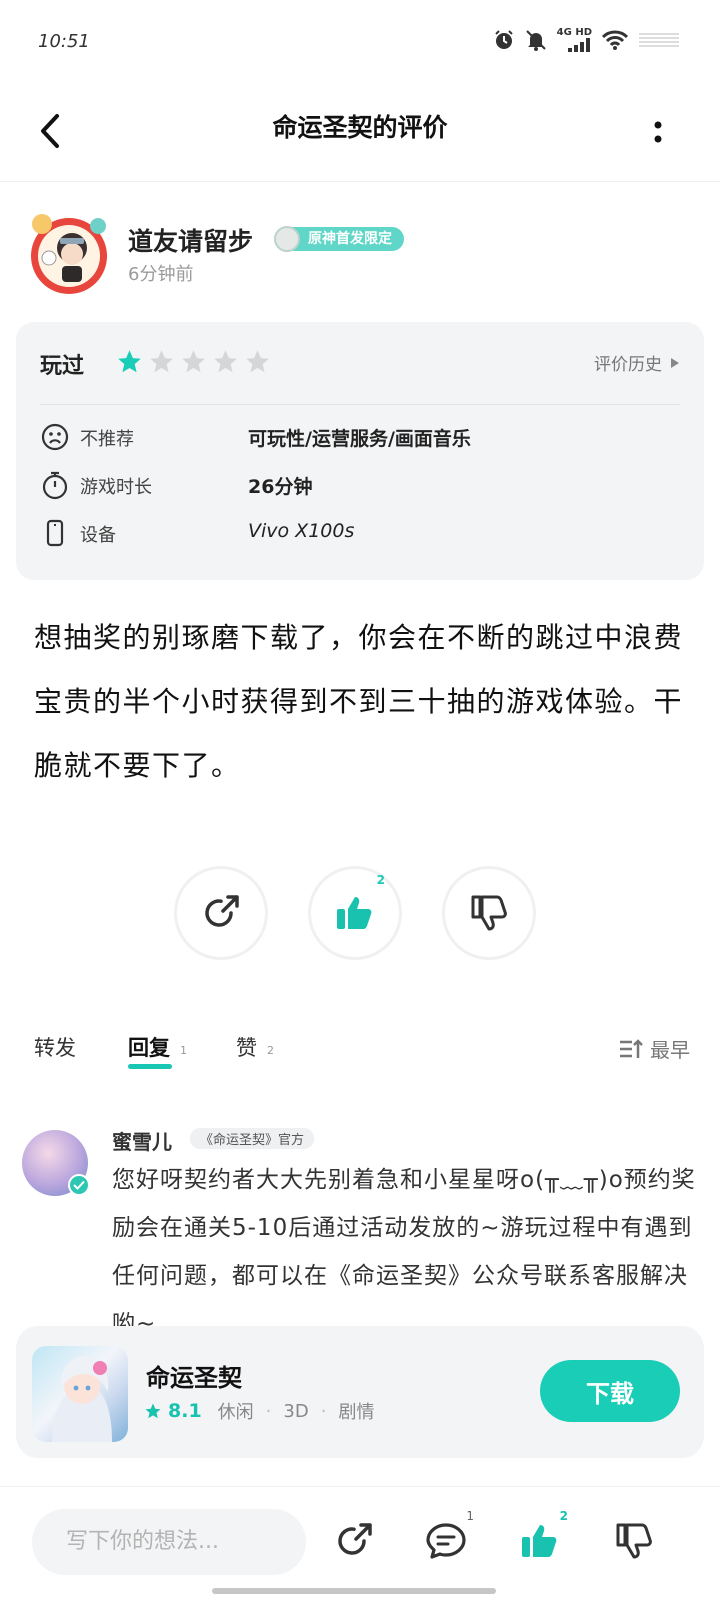 Image resolution: width=720 pixels, height=1600 pixels. I want to click on status-icons: 4G HD, so click(586, 40).